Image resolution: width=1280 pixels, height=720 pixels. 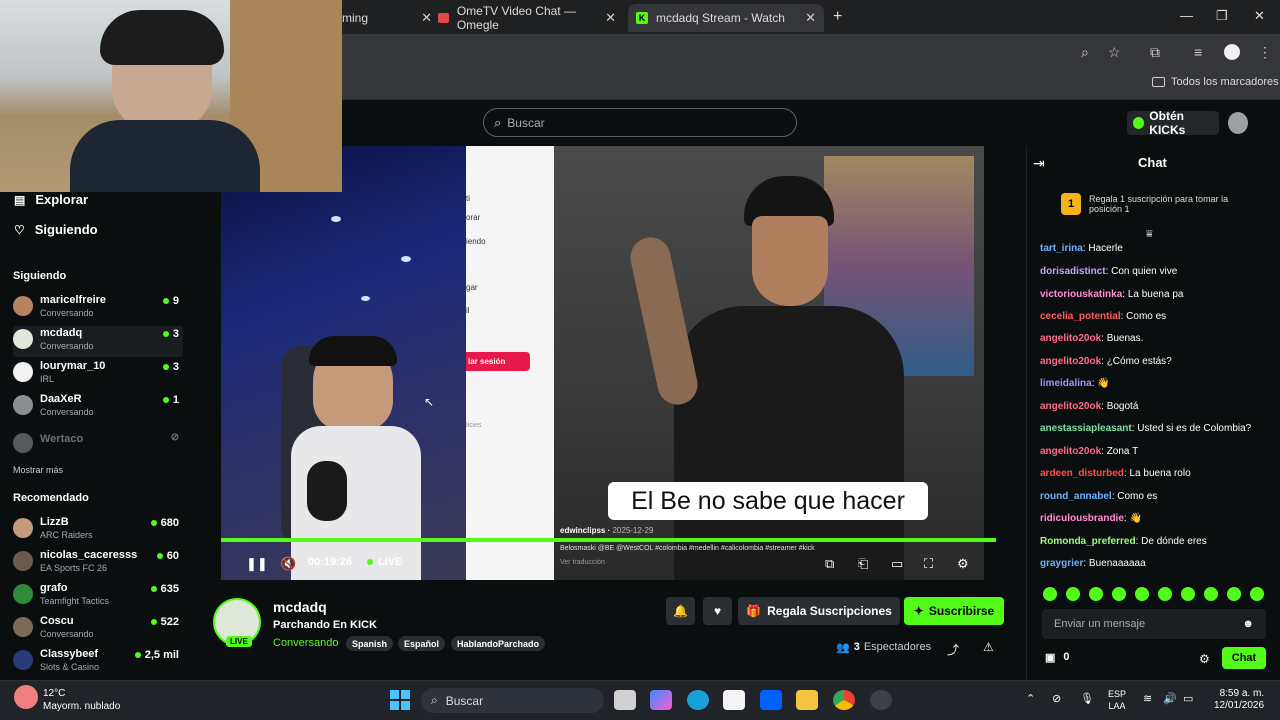 I want to click on show-more-link: Mostrar más, so click(x=38, y=470).